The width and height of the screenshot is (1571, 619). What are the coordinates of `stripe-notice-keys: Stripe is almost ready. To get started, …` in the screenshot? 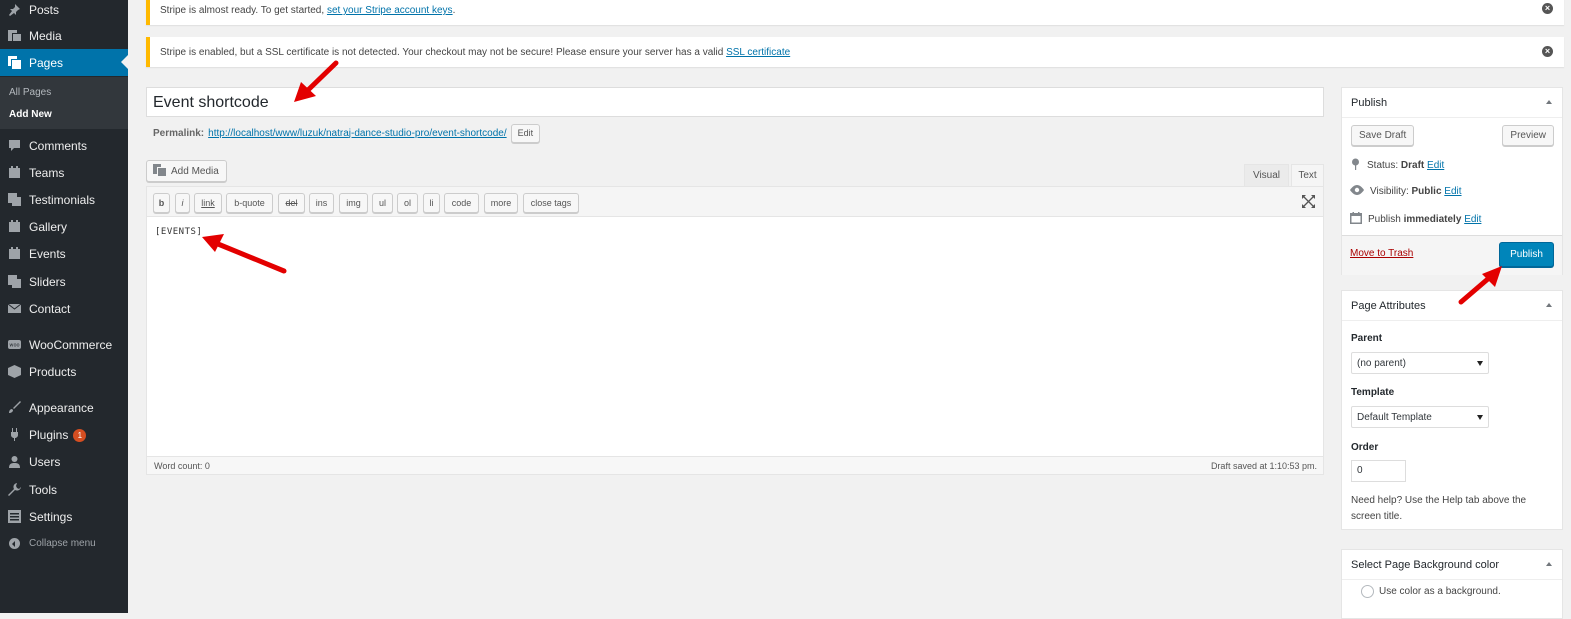 It's located at (855, 12).